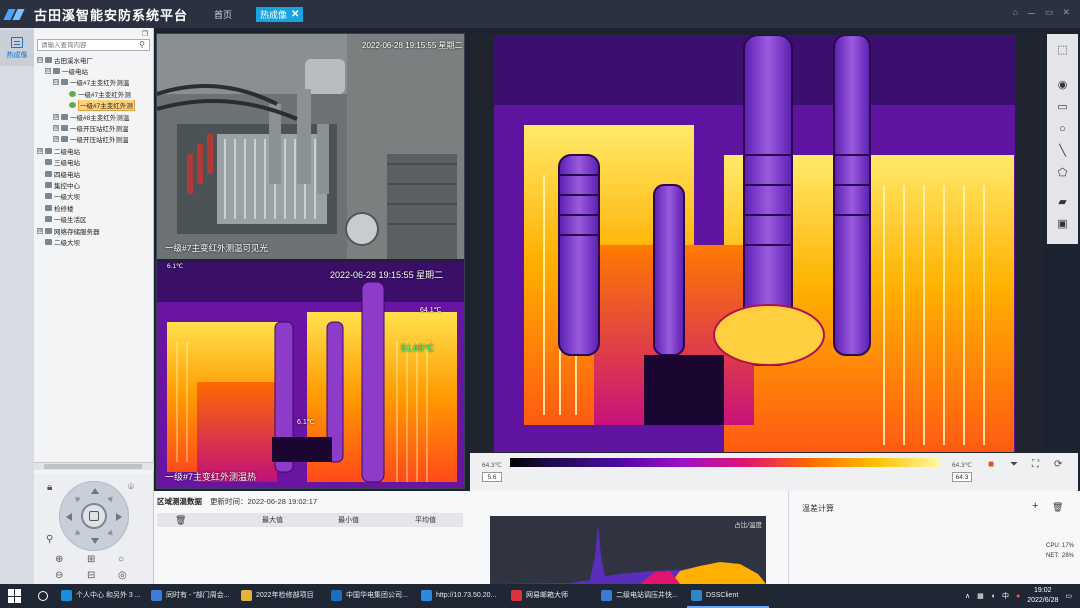 The width and height of the screenshot is (1080, 608). I want to click on rail-item-thermal: 热成像, so click(17, 48).